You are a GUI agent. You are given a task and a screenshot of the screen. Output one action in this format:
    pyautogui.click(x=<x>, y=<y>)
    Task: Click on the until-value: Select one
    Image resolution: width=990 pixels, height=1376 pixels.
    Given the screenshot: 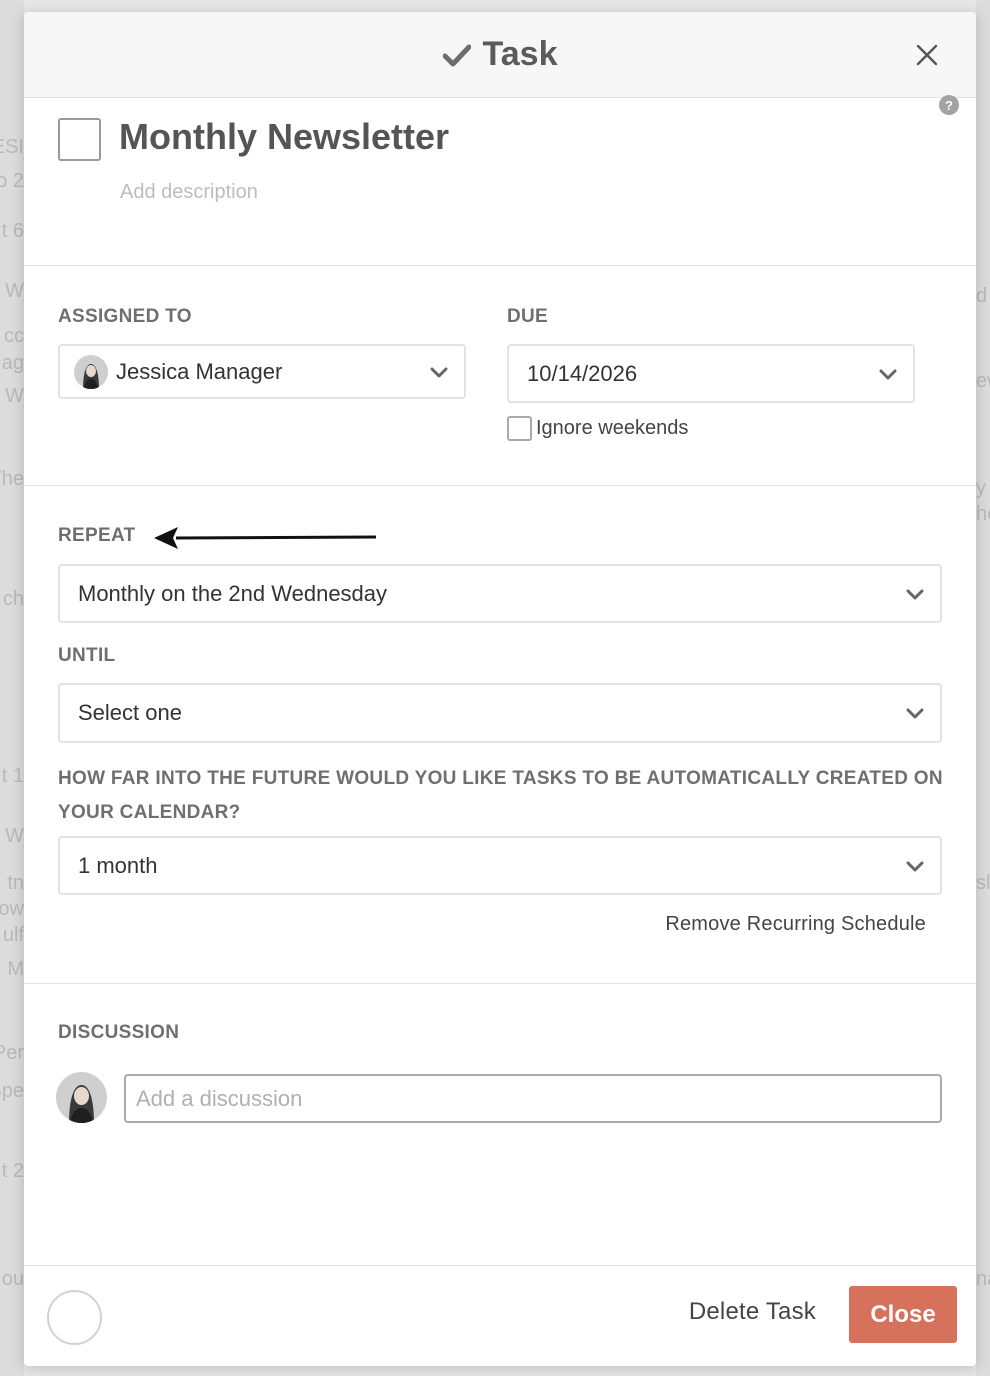 What is the action you would take?
    pyautogui.click(x=130, y=712)
    